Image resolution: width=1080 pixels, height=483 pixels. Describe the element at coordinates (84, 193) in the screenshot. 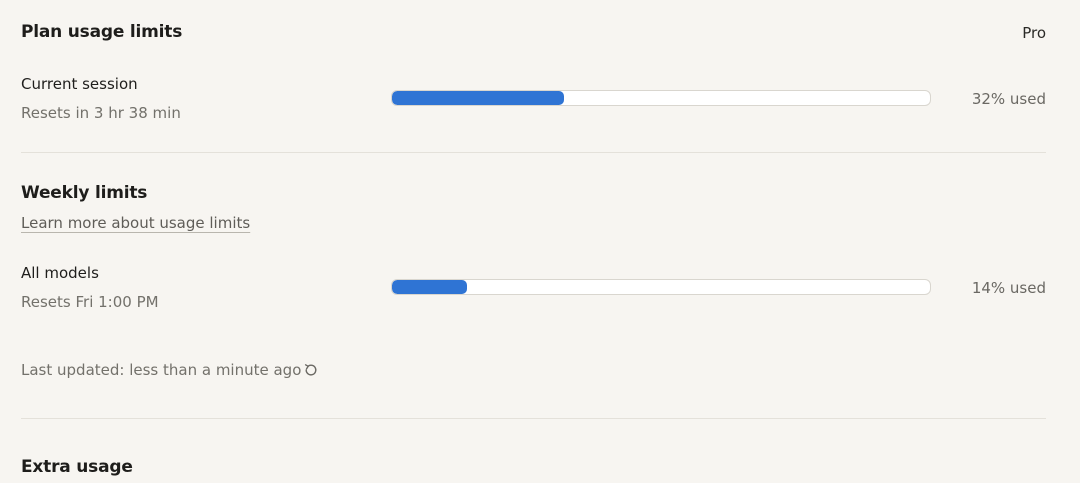

I see `weekly-limits-title: Weekly limits` at that location.